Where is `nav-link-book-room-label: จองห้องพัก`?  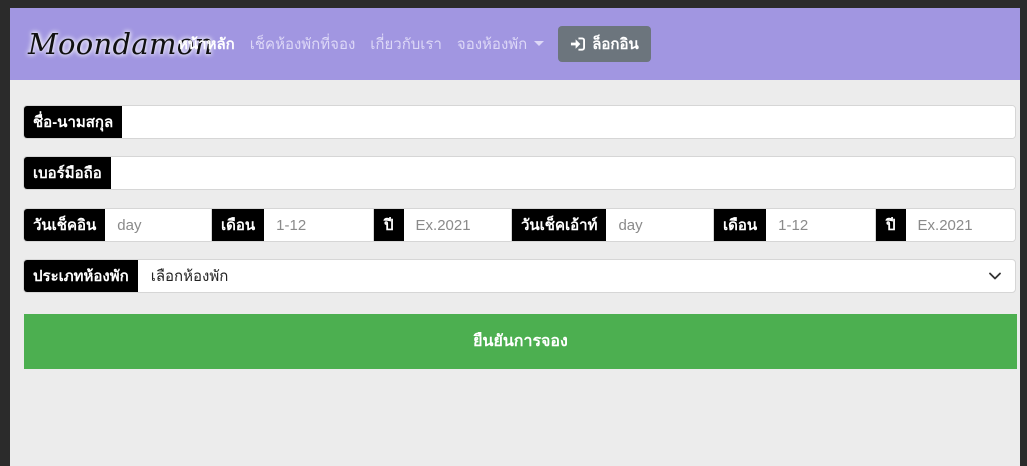 nav-link-book-room-label: จองห้องพัก is located at coordinates (492, 44).